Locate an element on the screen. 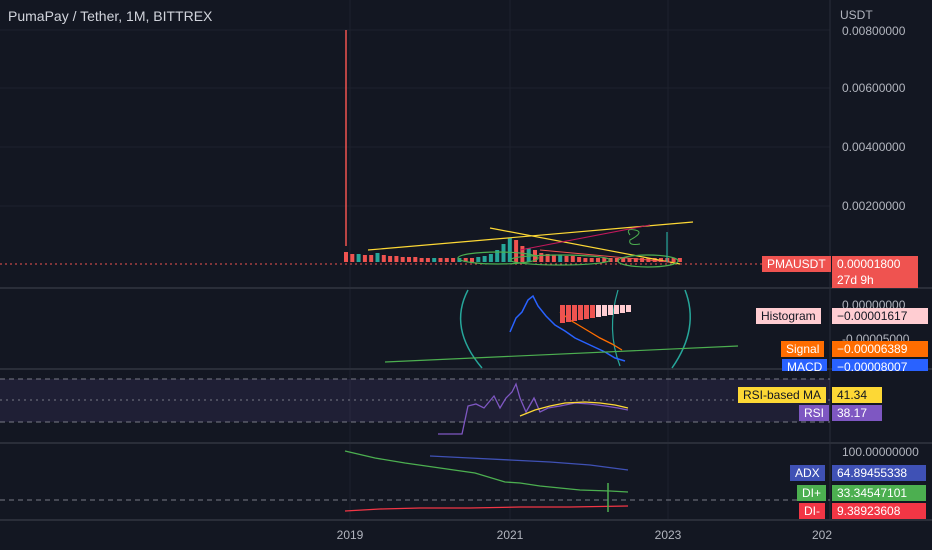  di-minus-label-tag: DI- is located at coordinates (812, 511).